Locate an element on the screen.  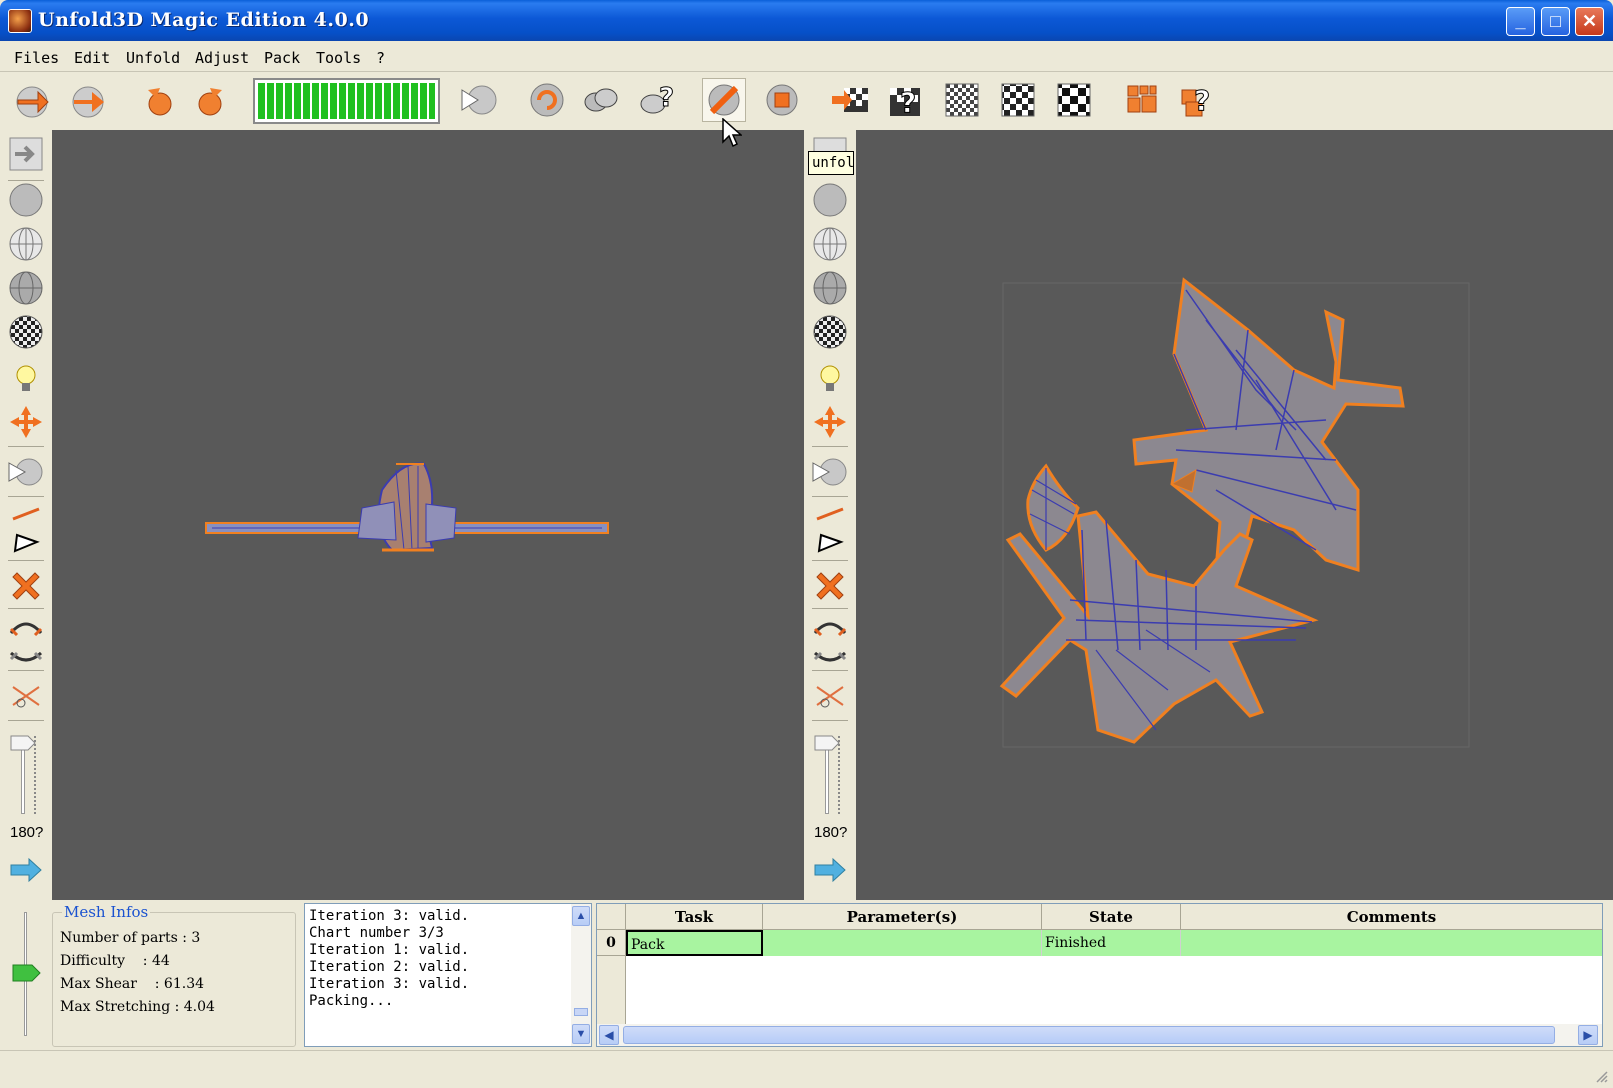
table-hscrollbar: ◀ ▶ is located at coordinates (1099, 1035).